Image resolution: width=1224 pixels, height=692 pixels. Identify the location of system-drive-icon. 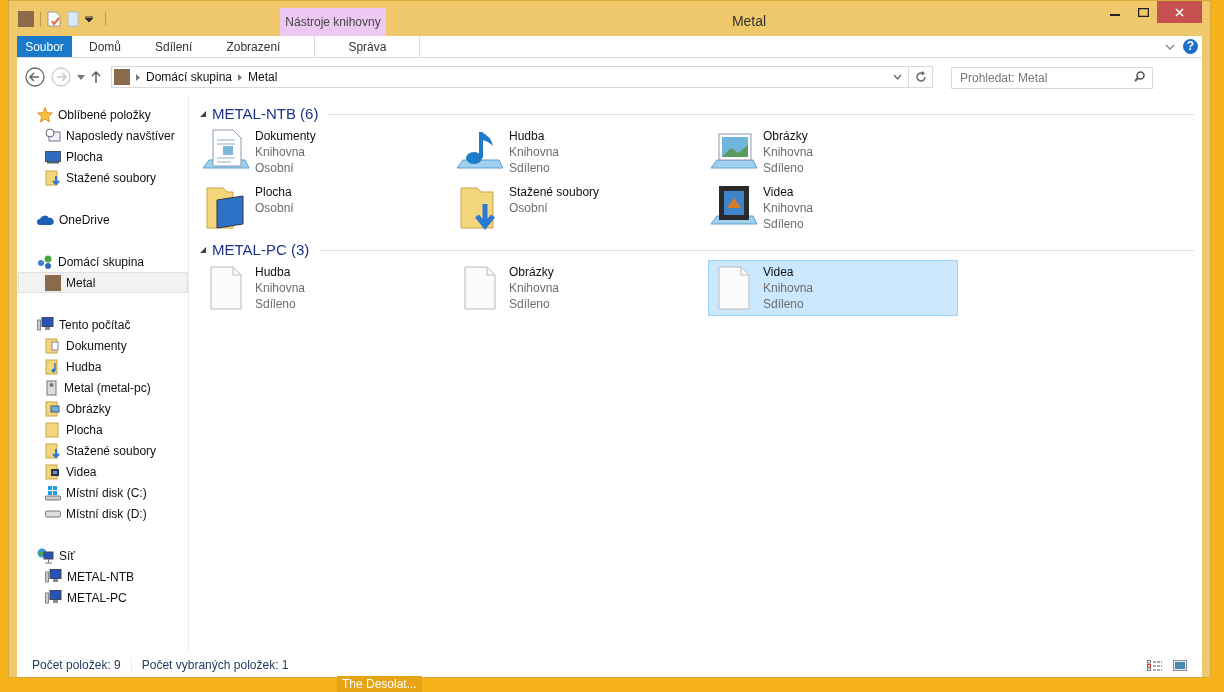
(53, 492).